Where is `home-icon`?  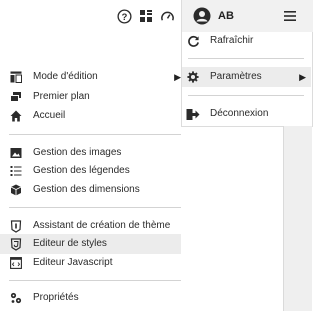
home-icon is located at coordinates (16, 116).